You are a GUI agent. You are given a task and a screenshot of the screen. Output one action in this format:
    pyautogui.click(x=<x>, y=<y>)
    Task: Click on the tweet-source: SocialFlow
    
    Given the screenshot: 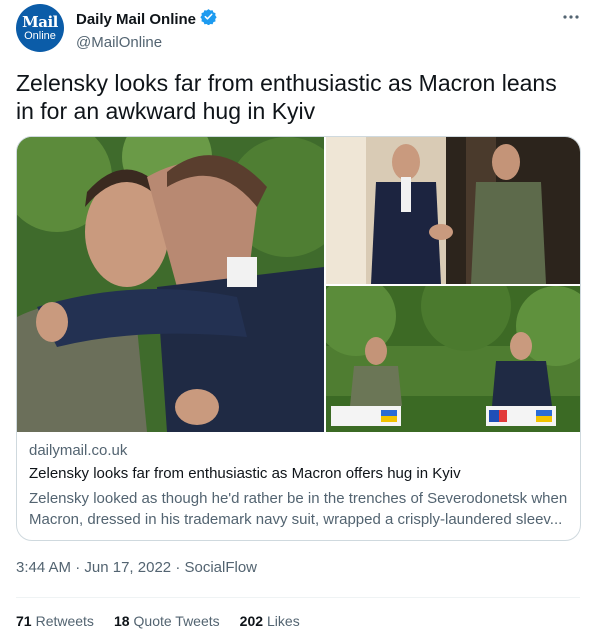 What is the action you would take?
    pyautogui.click(x=220, y=567)
    